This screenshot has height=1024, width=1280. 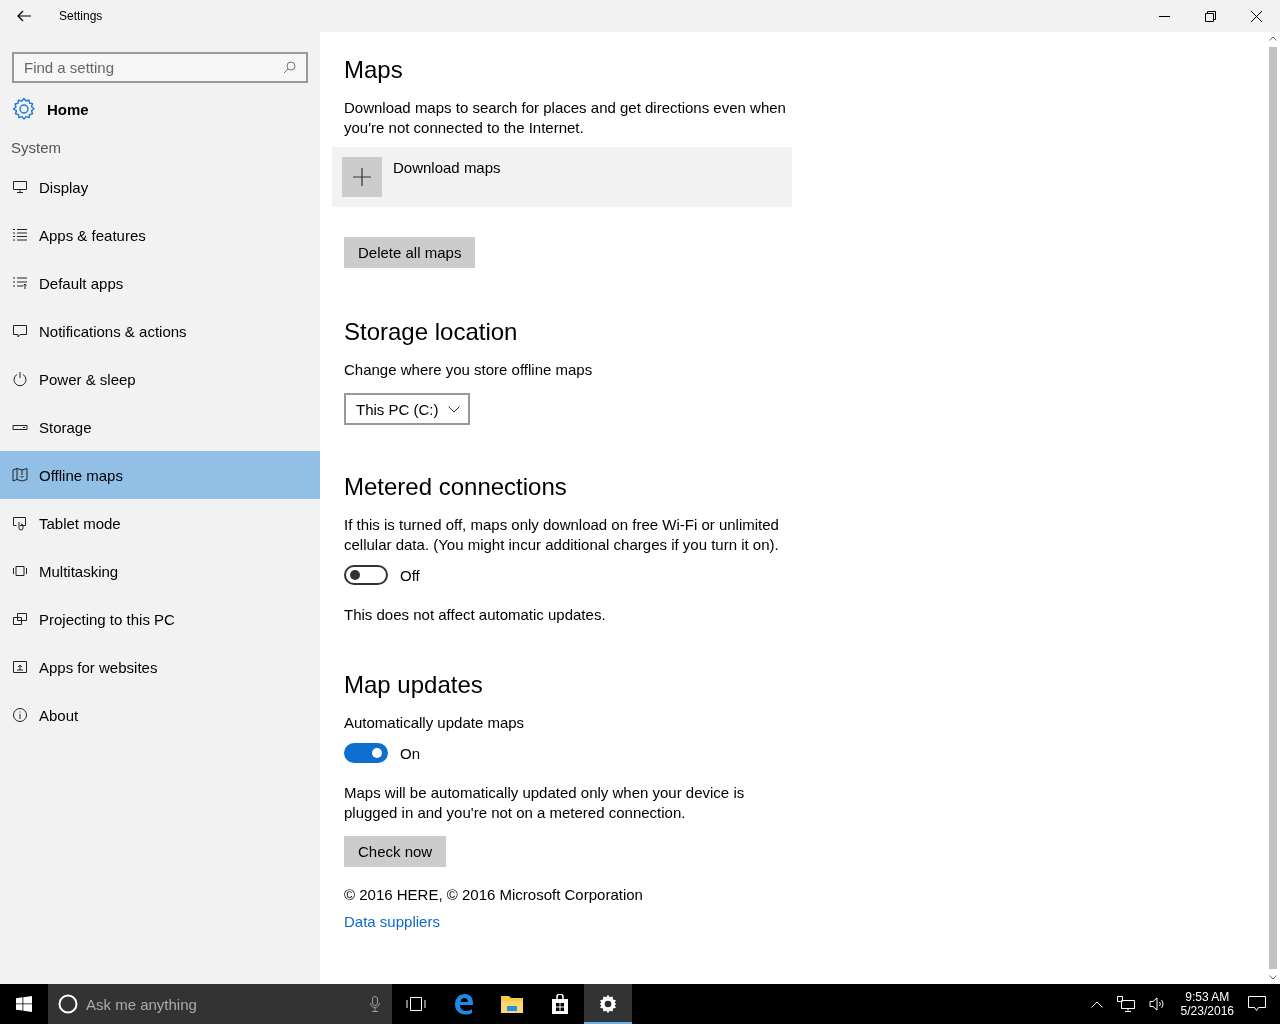 I want to click on nav-item: Tablet mode, so click(x=160, y=523).